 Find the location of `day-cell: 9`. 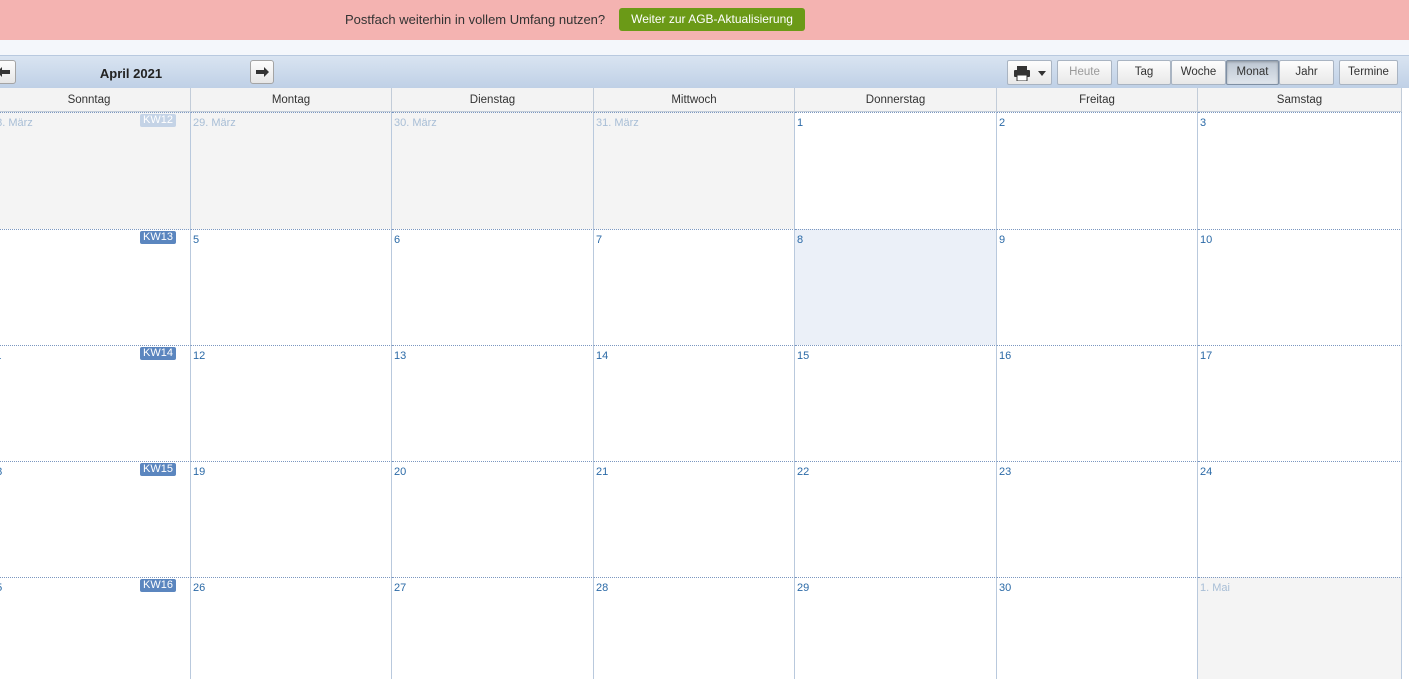

day-cell: 9 is located at coordinates (1097, 287).